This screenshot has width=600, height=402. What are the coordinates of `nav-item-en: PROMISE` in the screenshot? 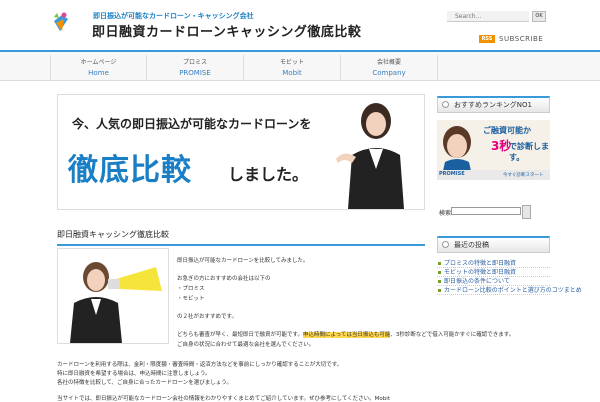 It's located at (195, 73).